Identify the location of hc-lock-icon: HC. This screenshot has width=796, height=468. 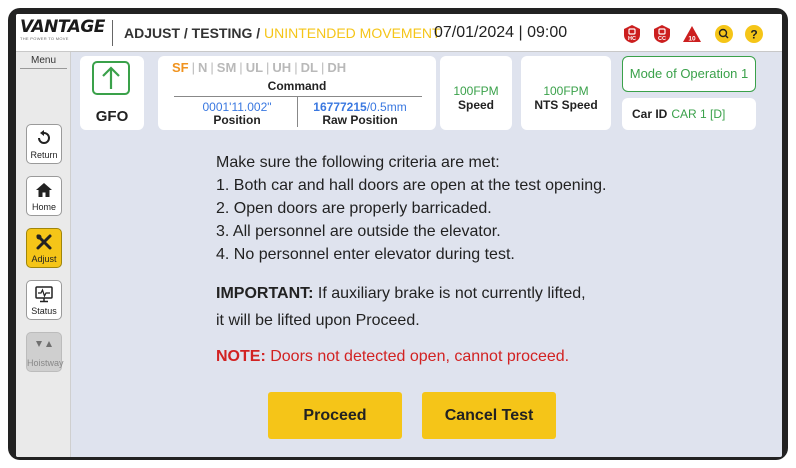
(632, 34).